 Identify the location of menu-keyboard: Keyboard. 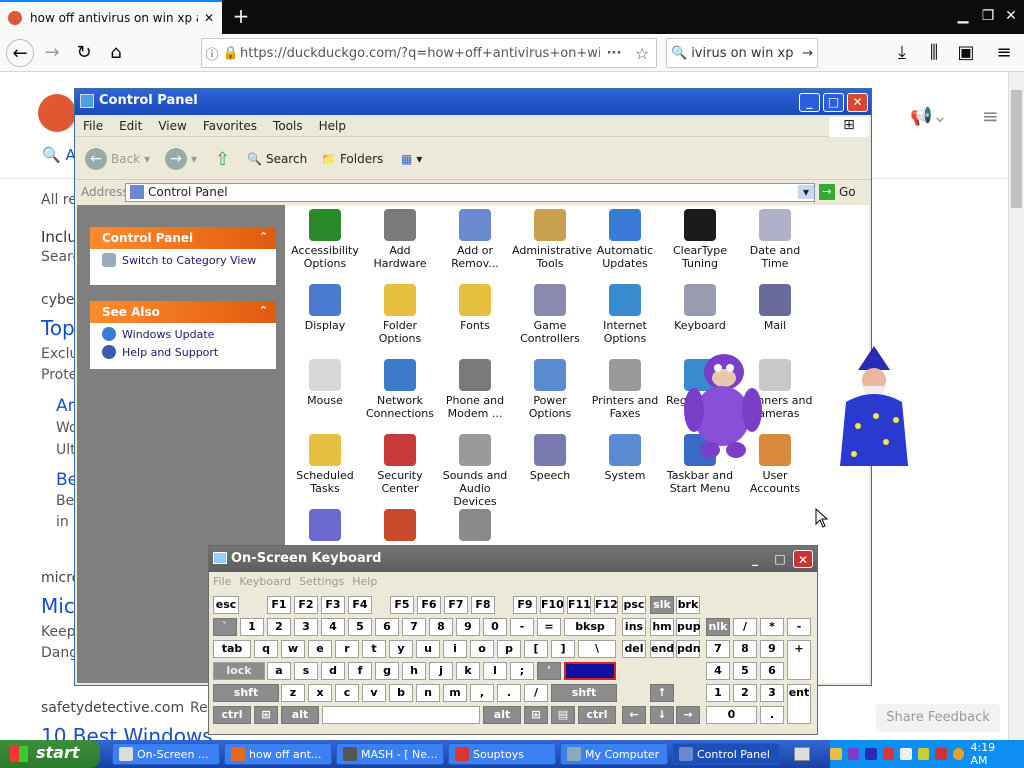
(265, 581).